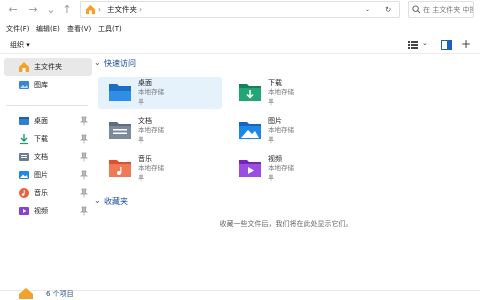 Image resolution: width=480 pixels, height=300 pixels. What do you see at coordinates (24, 157) in the screenshot?
I see `documents-icon` at bounding box center [24, 157].